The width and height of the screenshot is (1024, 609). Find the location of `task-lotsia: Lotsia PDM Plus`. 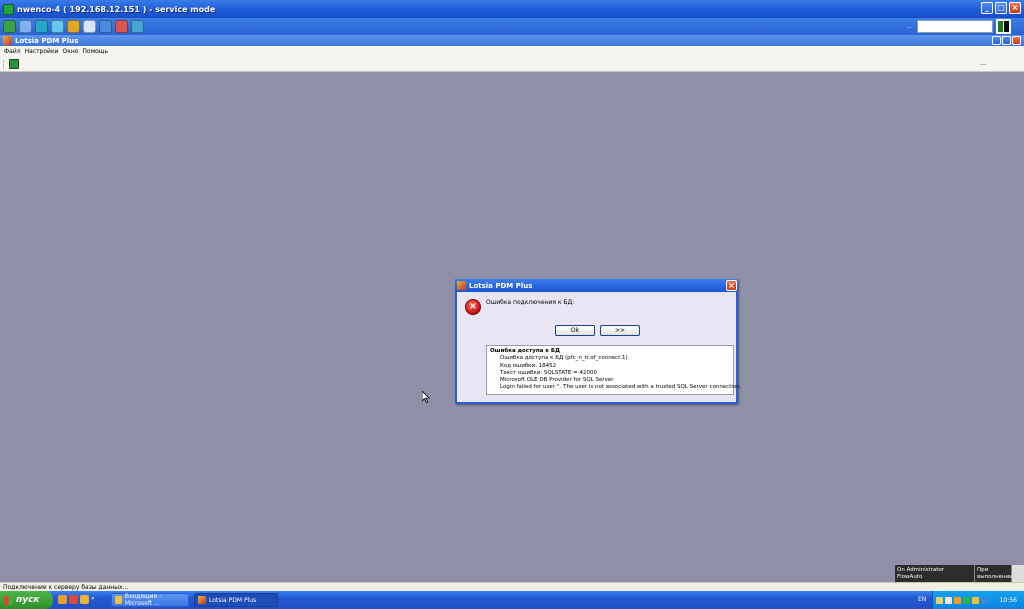

task-lotsia: Lotsia PDM Plus is located at coordinates (236, 600).